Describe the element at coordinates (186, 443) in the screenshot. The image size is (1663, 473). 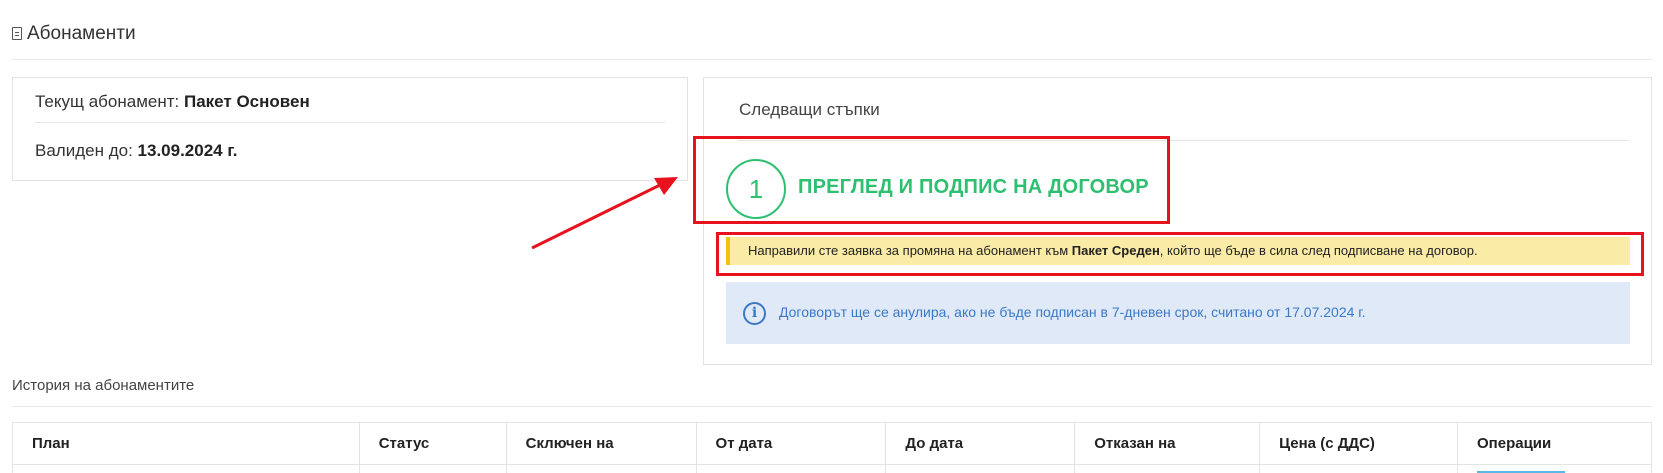
I see `column-header: План` at that location.